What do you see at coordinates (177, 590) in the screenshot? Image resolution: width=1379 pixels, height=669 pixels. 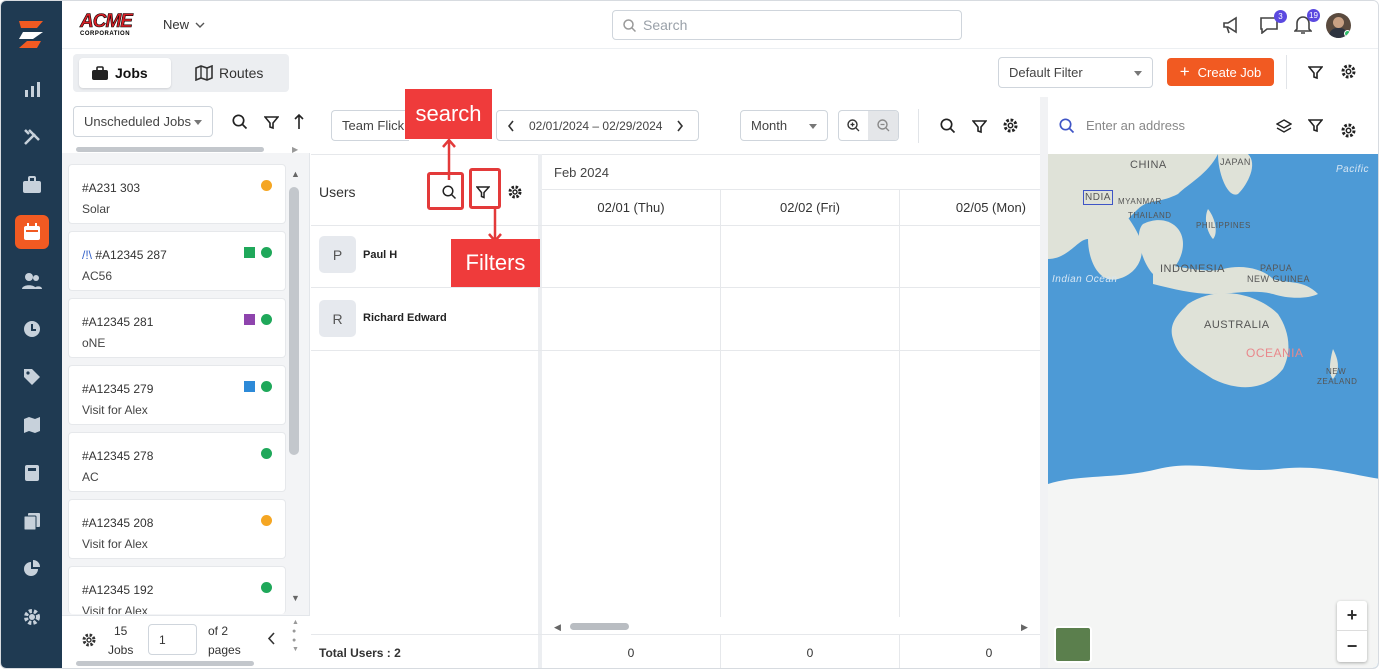 I see `job-card: #A12345 192 Visit for Alex` at bounding box center [177, 590].